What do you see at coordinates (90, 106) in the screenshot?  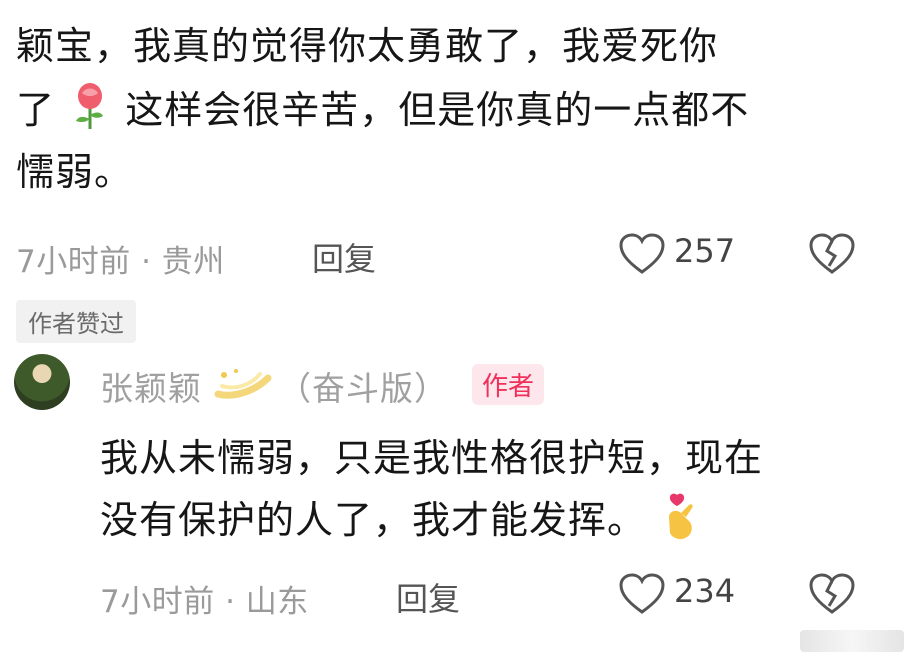 I see `rose-icon` at bounding box center [90, 106].